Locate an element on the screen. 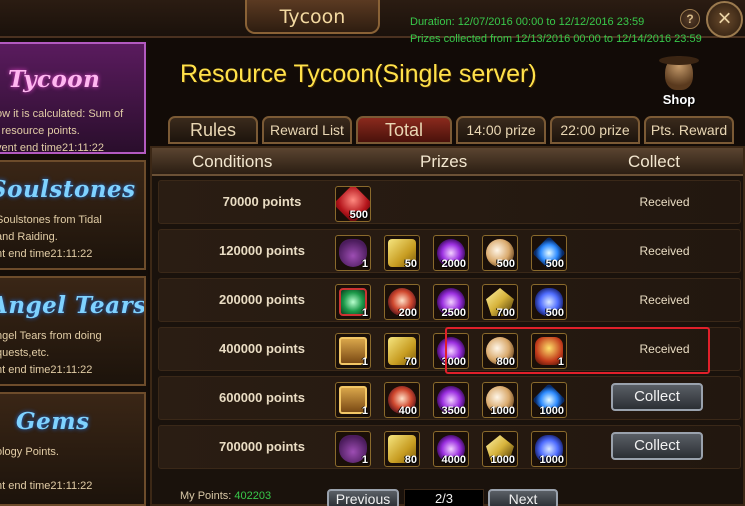  table-row: 200000 points 1 200 2500 700 500 Received is located at coordinates (449, 300).